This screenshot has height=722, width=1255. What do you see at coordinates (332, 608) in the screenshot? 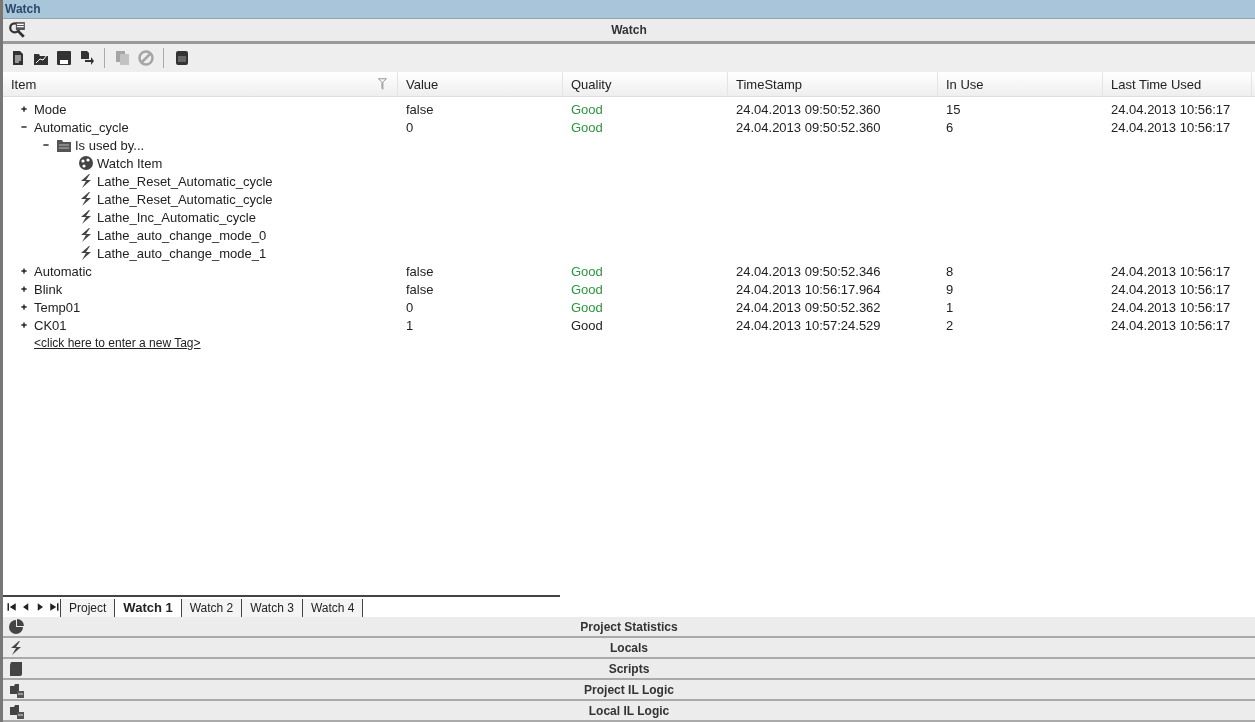
I see `sheet-tab: Watch 4` at bounding box center [332, 608].